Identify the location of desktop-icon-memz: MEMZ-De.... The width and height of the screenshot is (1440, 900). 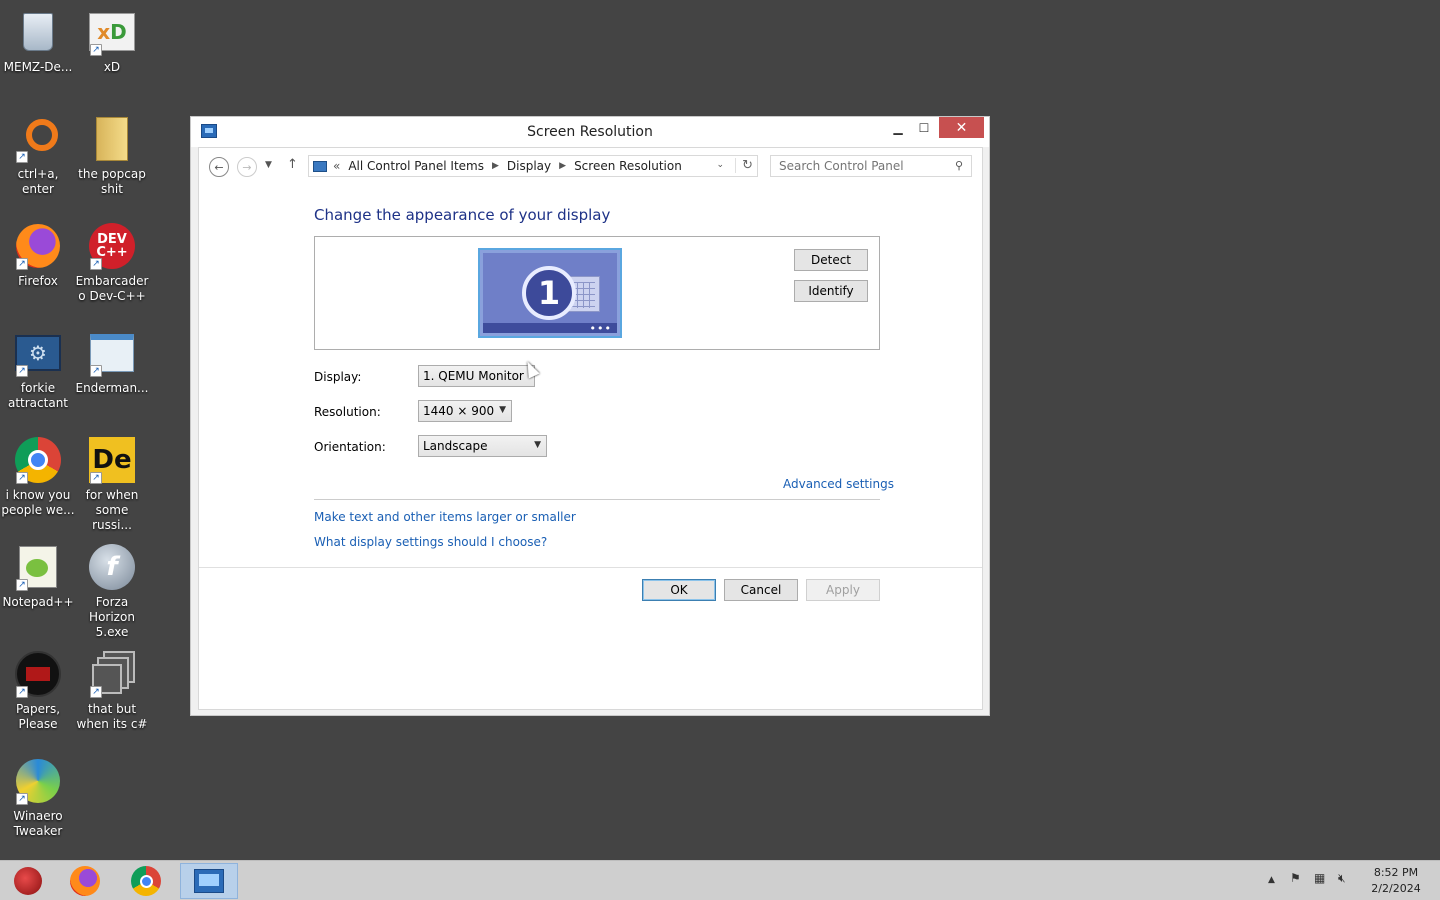
(38, 41).